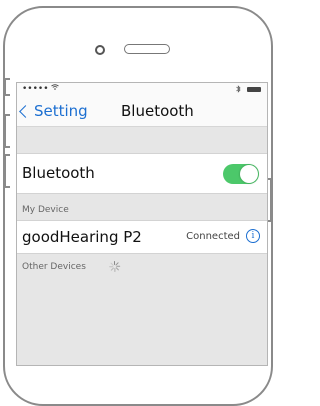 The height and width of the screenshot is (406, 320). I want to click on navigation-bar: Setting Bluetooth, so click(142, 113).